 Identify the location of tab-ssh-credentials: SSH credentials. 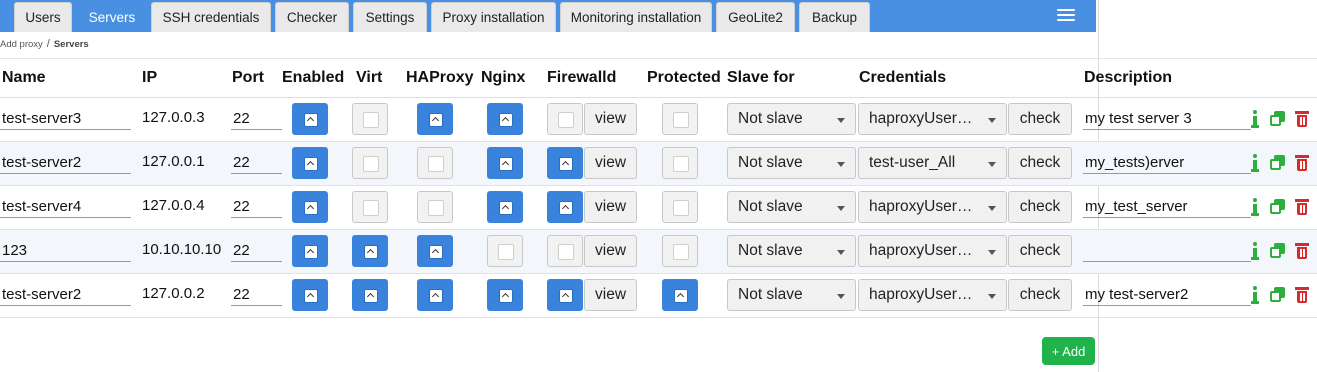
(211, 17).